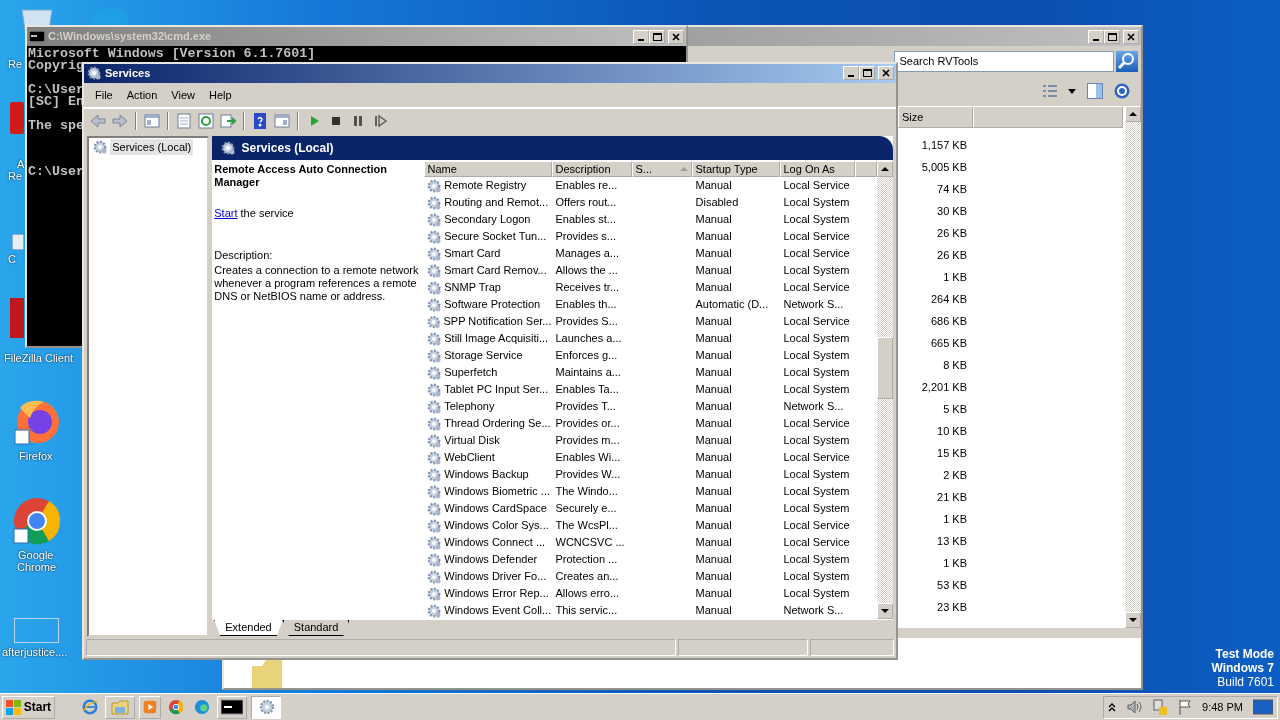 The image size is (1280, 720). What do you see at coordinates (885, 368) in the screenshot?
I see `scroll-thumb` at bounding box center [885, 368].